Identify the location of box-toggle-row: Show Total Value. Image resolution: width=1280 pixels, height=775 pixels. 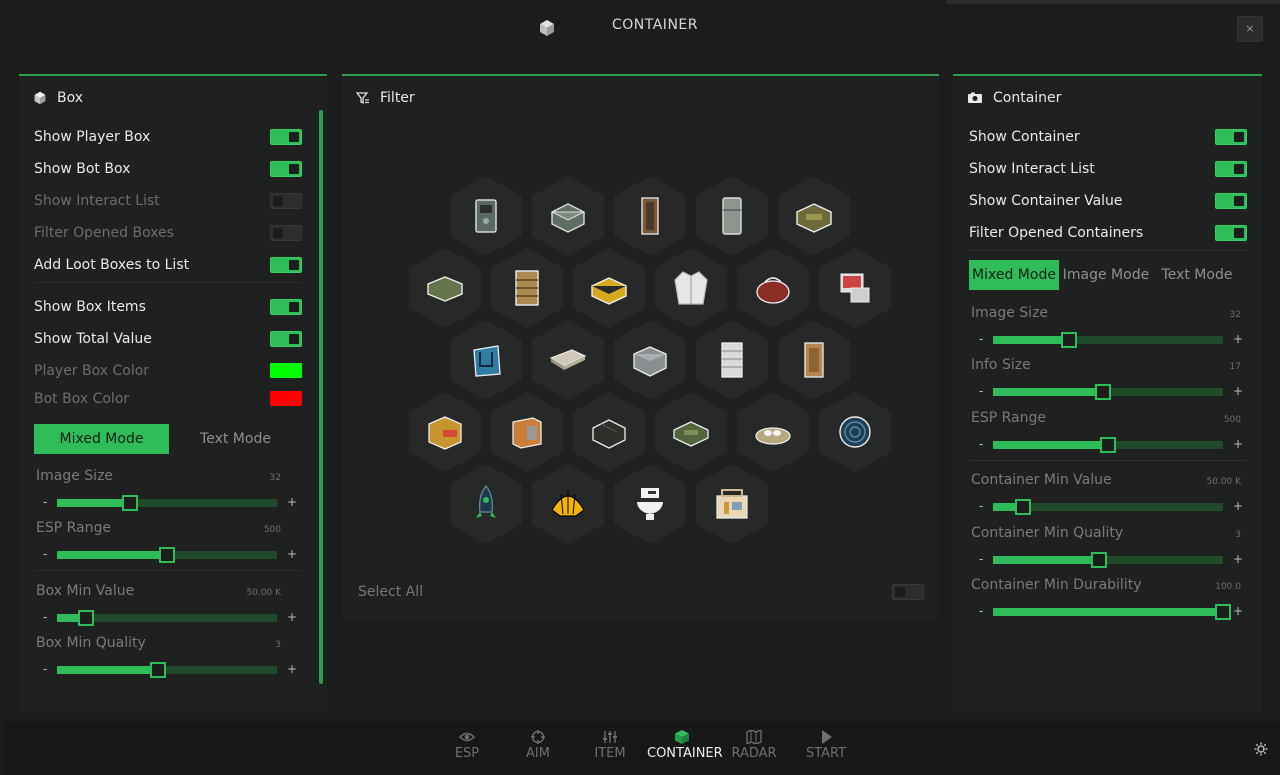
(168, 339).